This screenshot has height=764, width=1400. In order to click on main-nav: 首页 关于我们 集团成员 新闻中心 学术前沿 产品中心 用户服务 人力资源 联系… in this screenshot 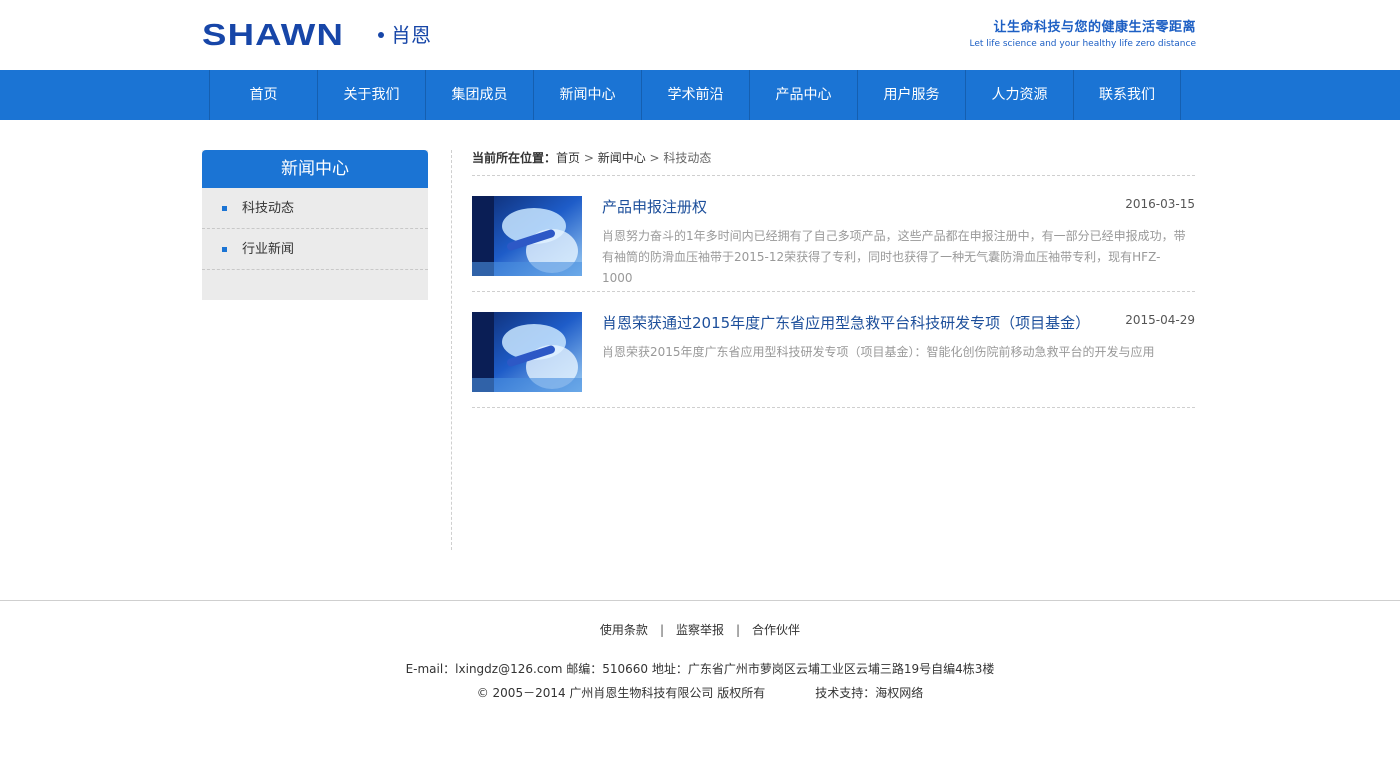, I will do `click(700, 95)`.